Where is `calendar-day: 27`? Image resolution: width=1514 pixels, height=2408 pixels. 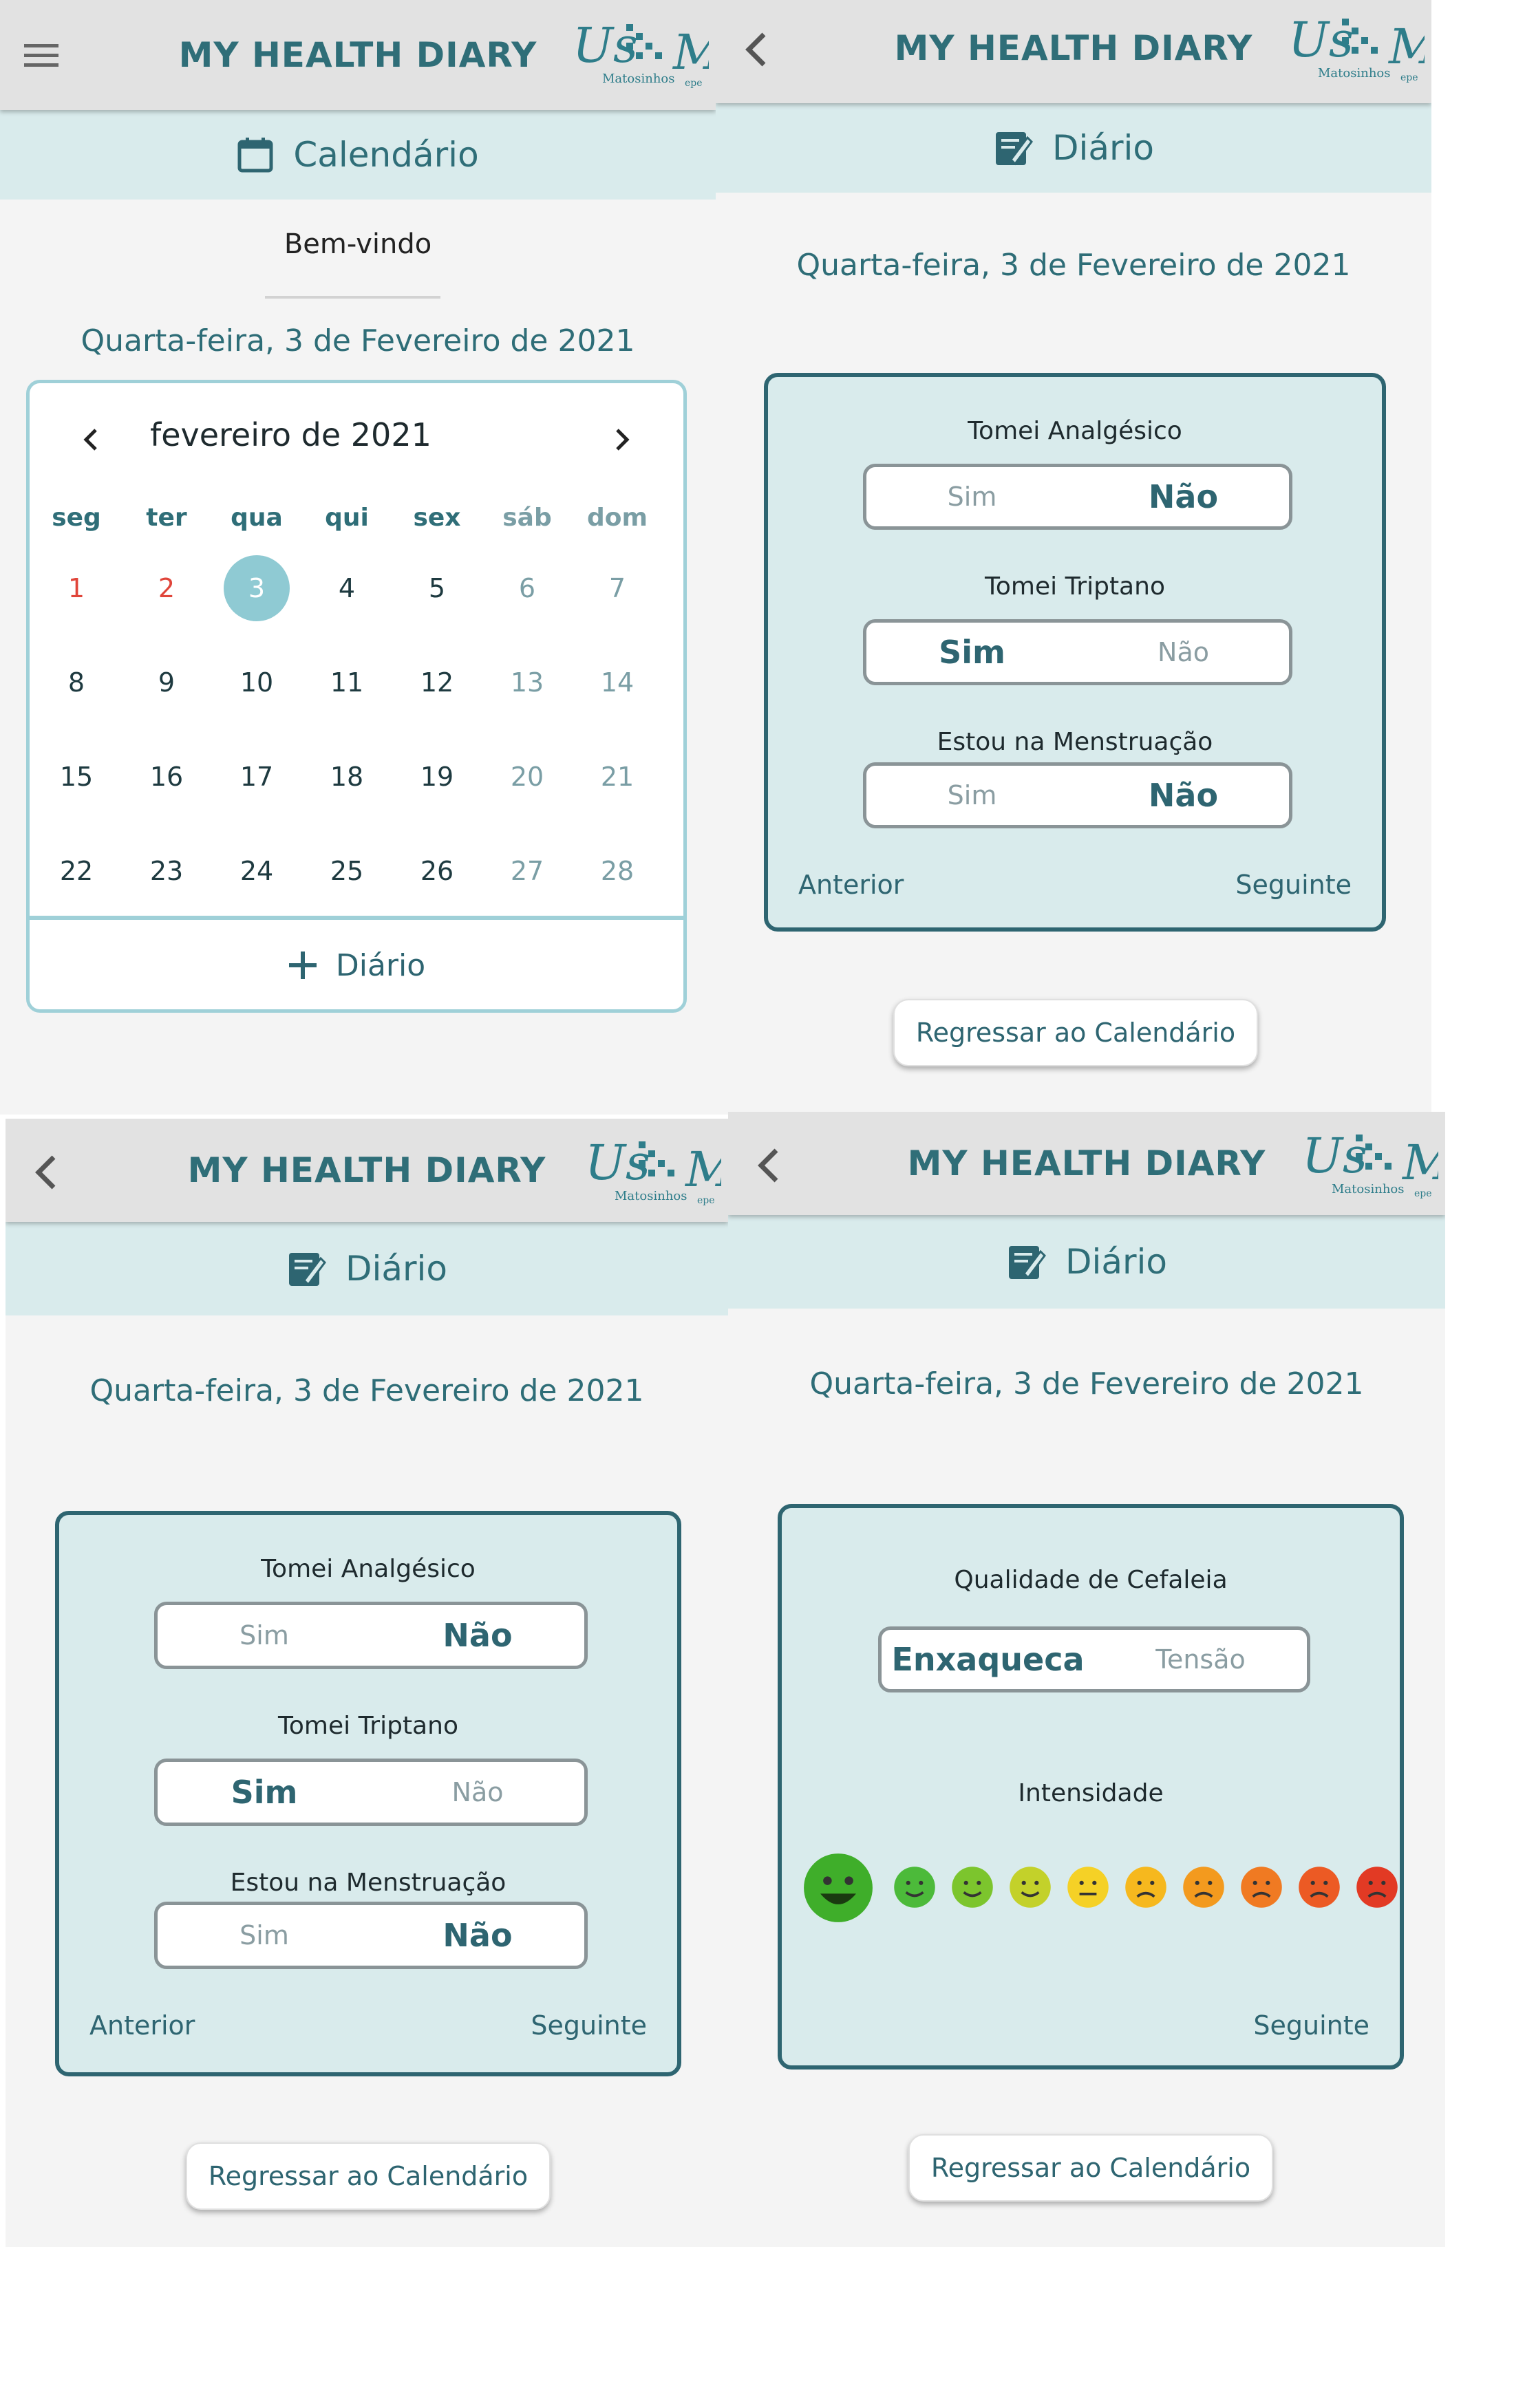
calendar-day: 27 is located at coordinates (527, 871).